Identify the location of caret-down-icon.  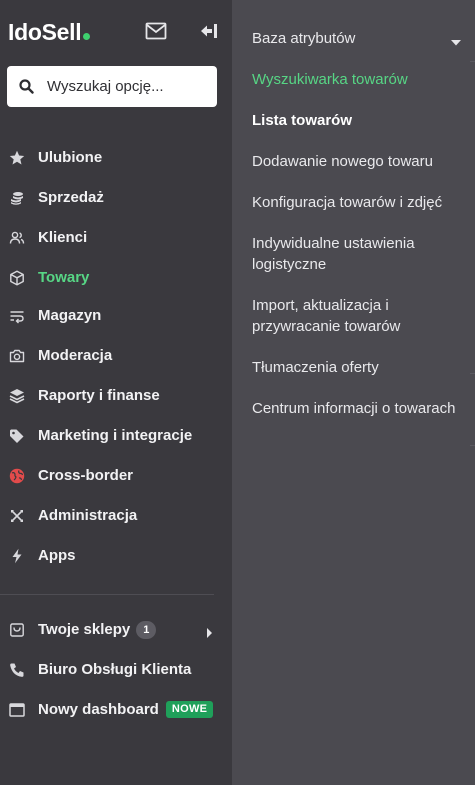
(456, 40).